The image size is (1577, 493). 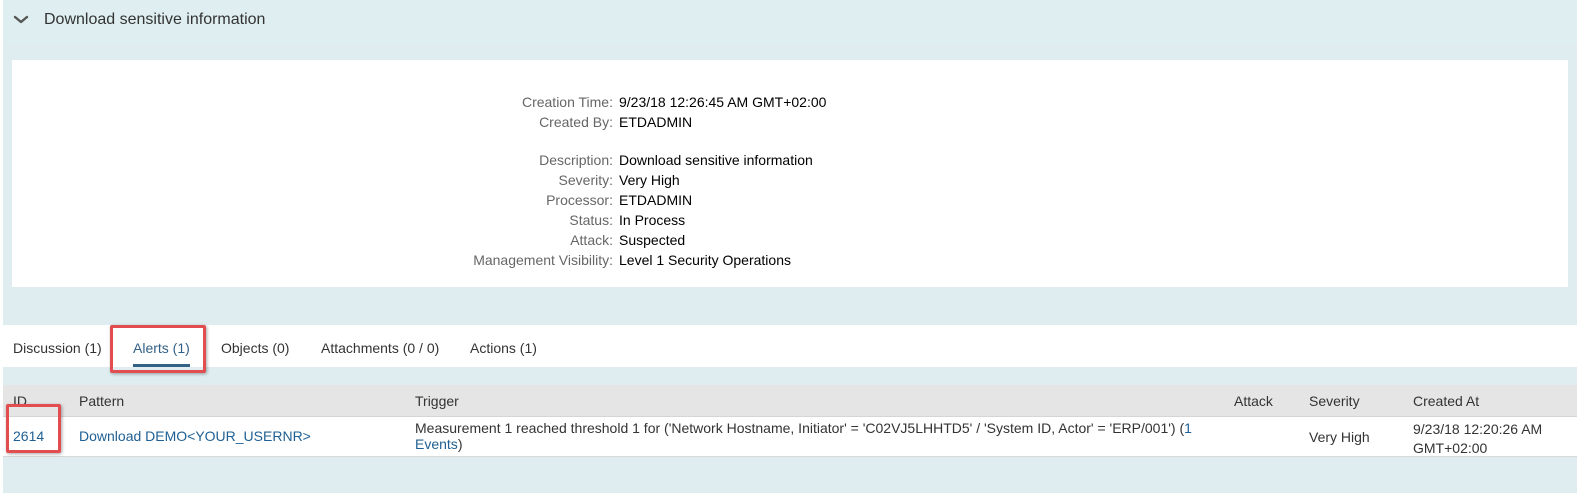 What do you see at coordinates (1478, 429) in the screenshot?
I see `alert-created-at-date: 9/23/18 12:20:26 AM` at bounding box center [1478, 429].